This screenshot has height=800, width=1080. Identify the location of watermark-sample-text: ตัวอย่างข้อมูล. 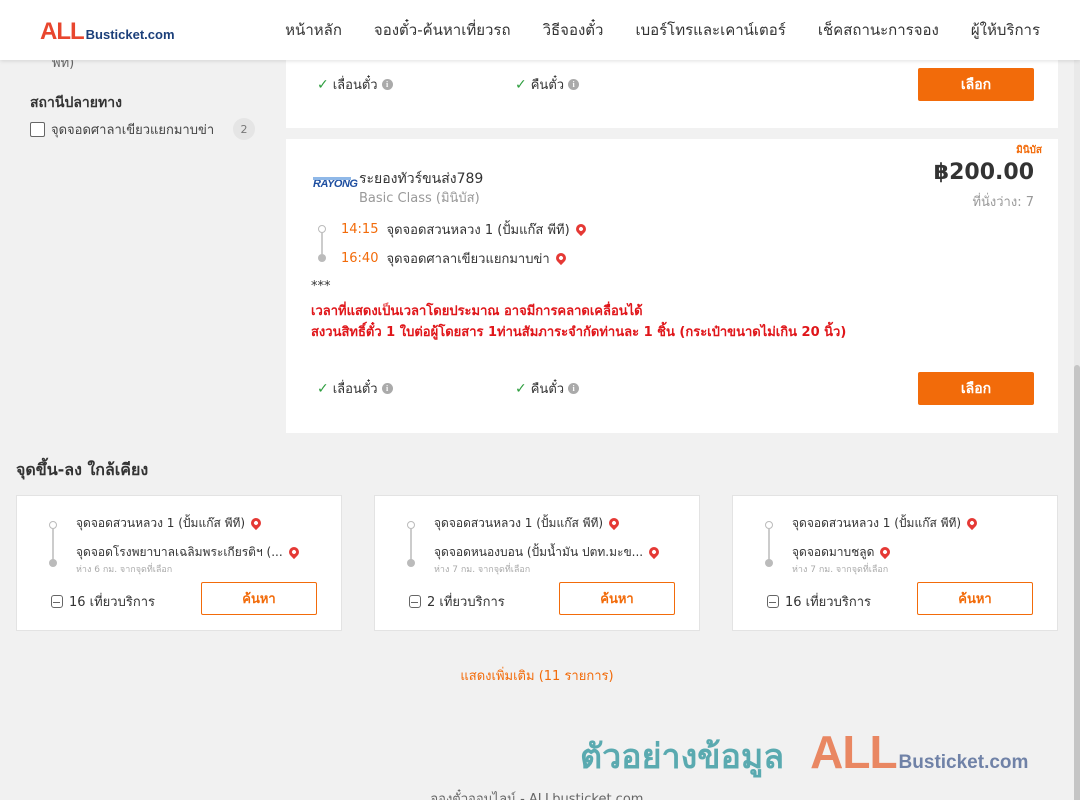
(682, 757).